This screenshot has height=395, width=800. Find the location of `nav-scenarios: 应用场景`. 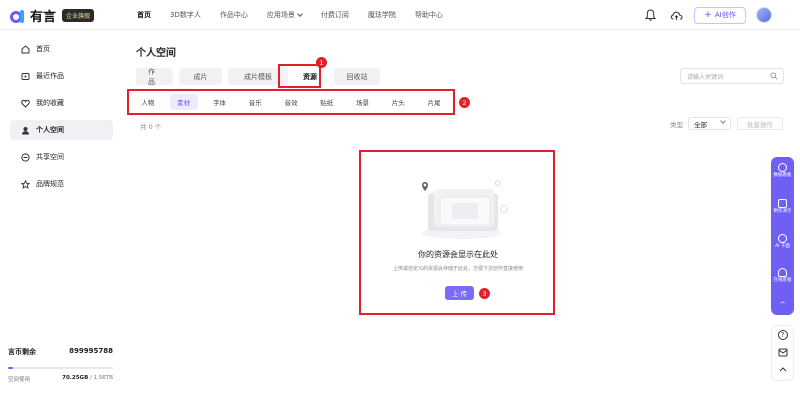

nav-scenarios: 应用场景 is located at coordinates (284, 15).